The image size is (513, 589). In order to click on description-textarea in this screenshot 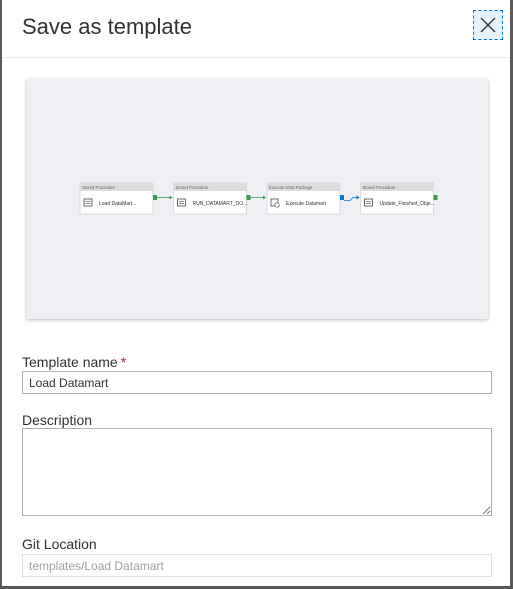, I will do `click(257, 472)`.